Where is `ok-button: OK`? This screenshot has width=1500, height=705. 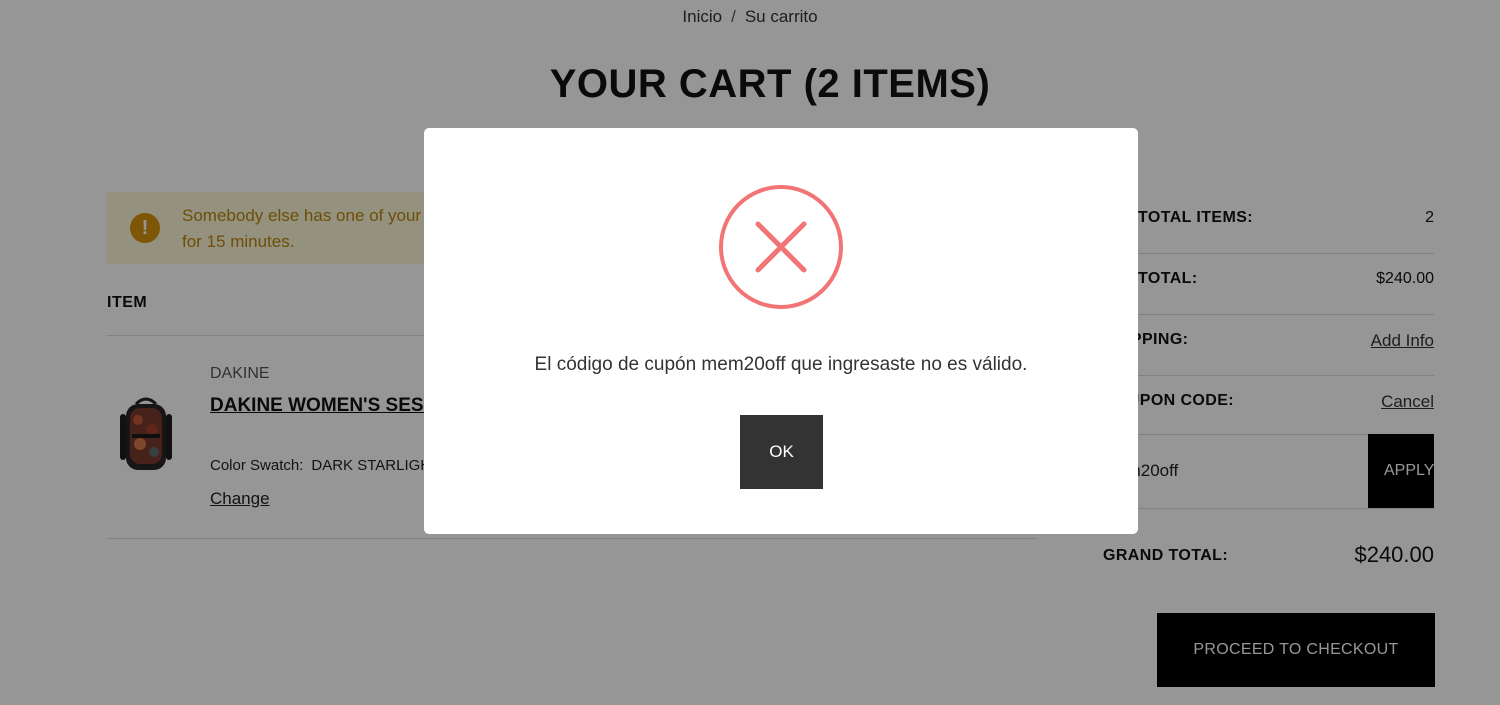
ok-button: OK is located at coordinates (781, 452).